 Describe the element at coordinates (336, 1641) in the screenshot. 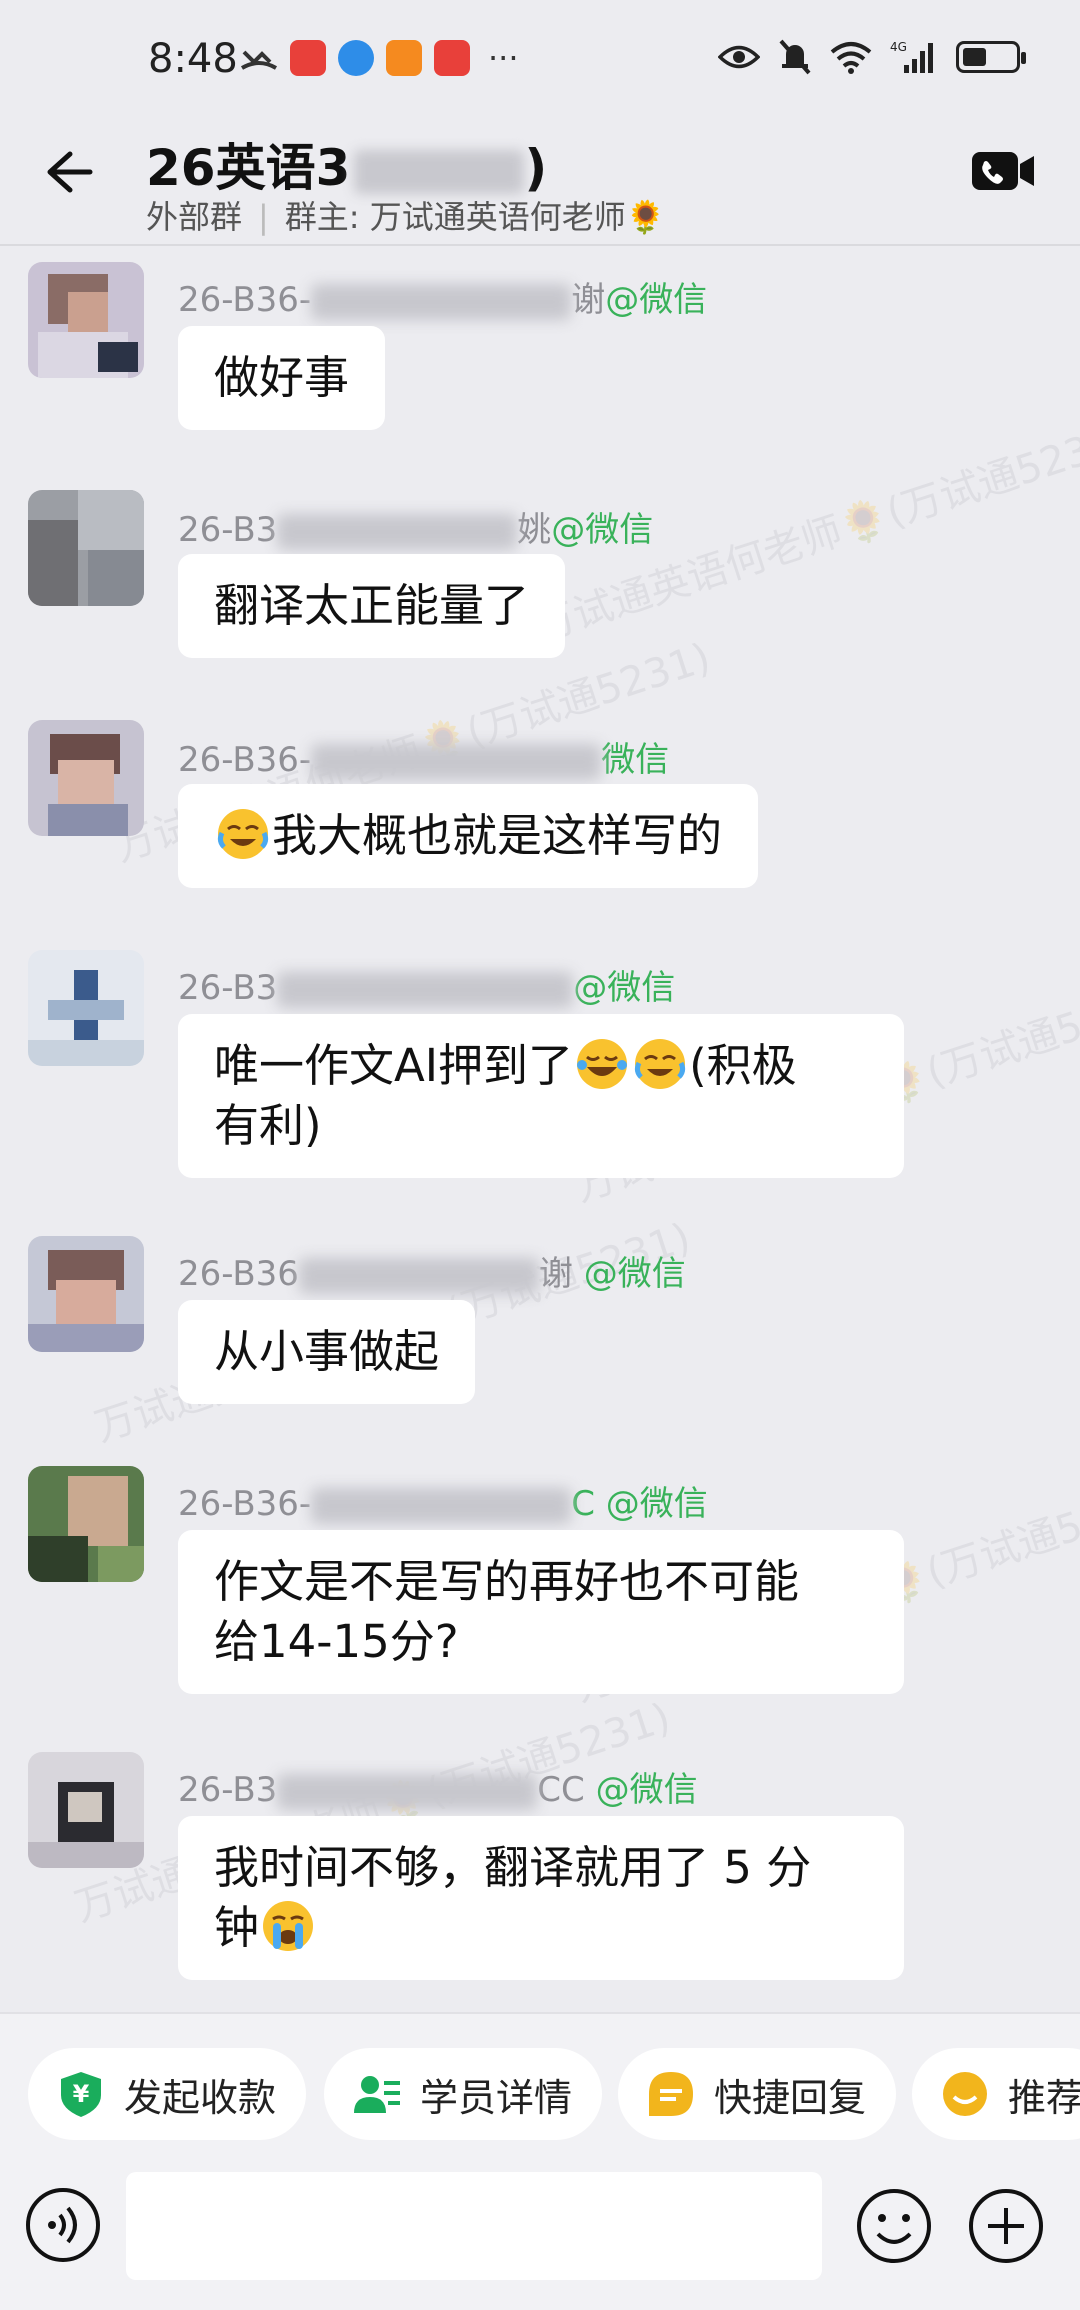

I see `message-text: 给14-15分?` at that location.